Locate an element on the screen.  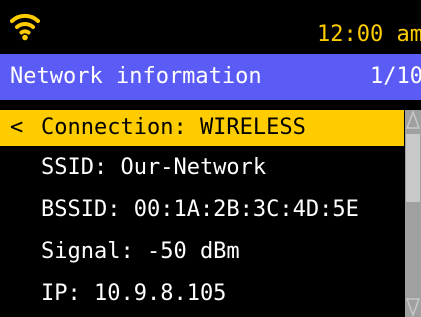
list-item-bssid: BSSID: 00:1A:2B:3C:4D:5E is located at coordinates (202, 210).